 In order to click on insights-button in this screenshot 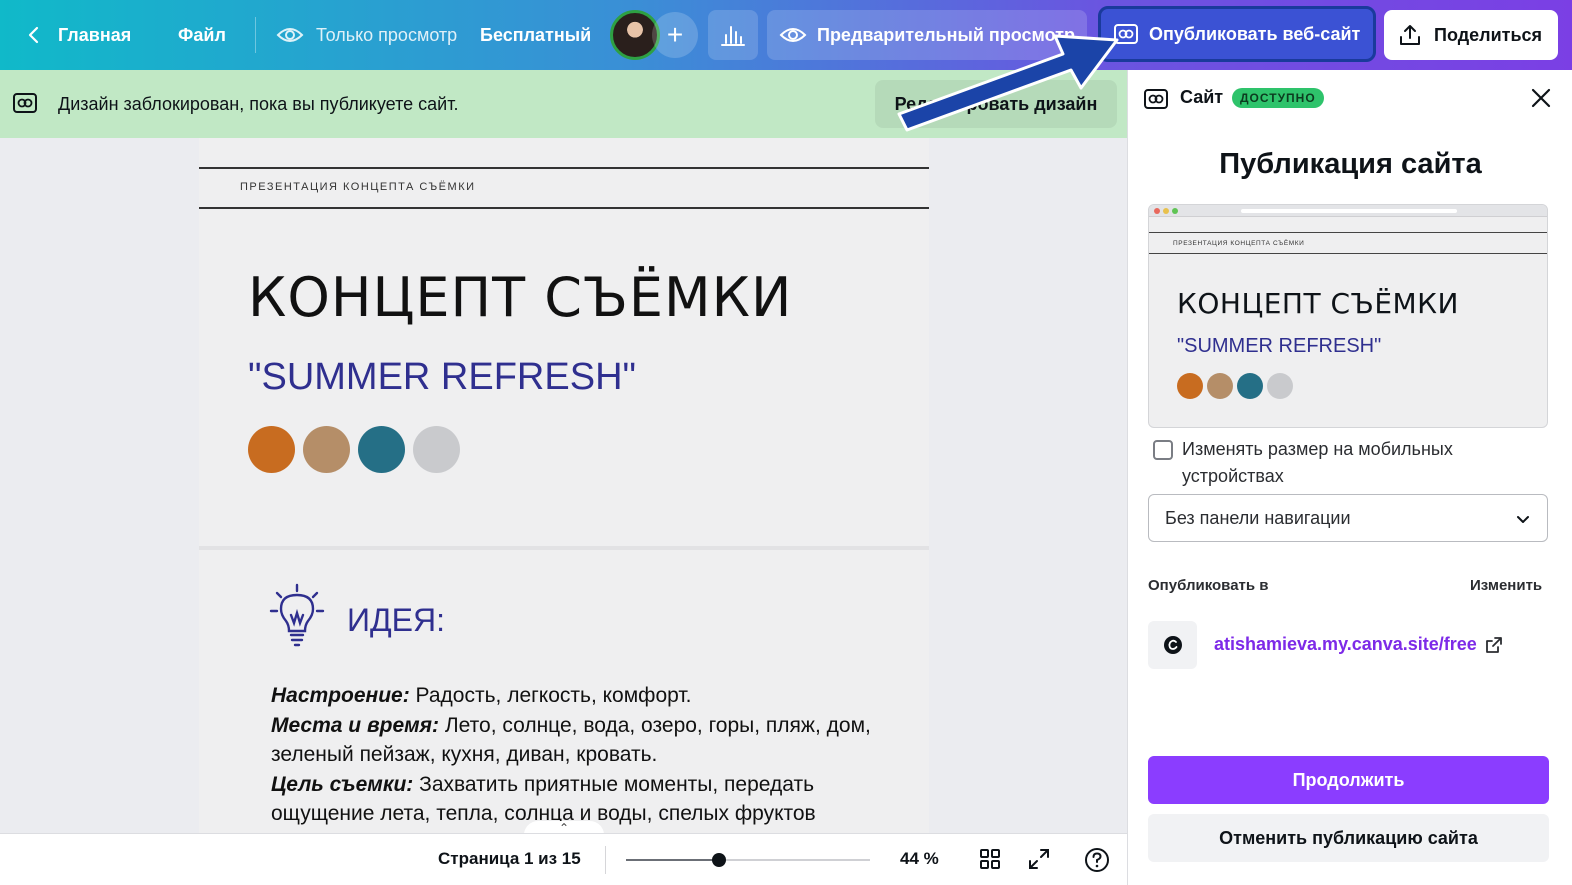, I will do `click(733, 35)`.